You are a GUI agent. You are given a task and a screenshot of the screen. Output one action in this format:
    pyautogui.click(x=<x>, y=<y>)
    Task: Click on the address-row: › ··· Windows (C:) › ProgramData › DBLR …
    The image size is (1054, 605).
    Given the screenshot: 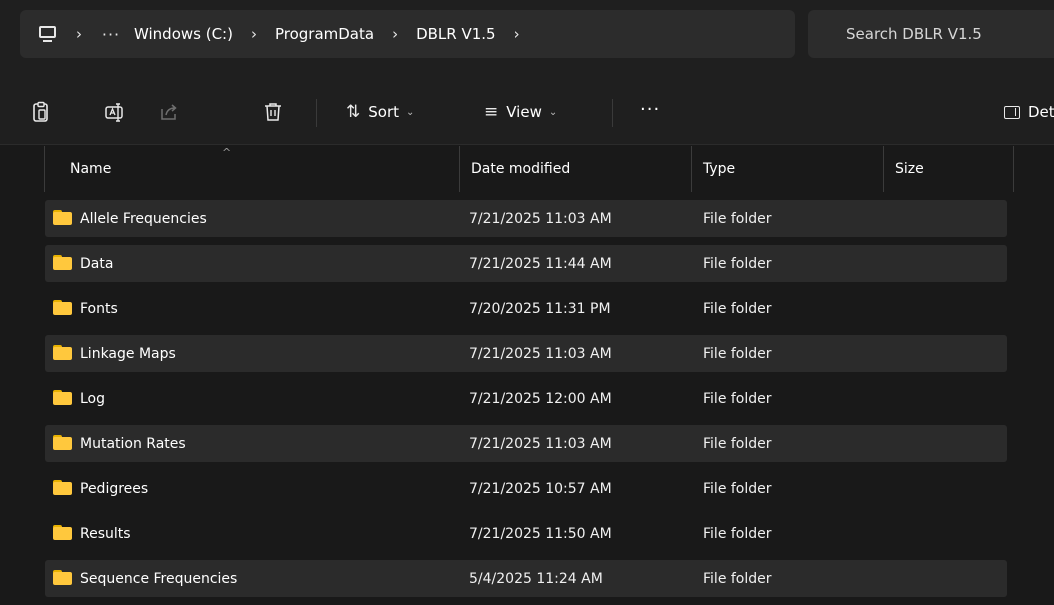 What is the action you would take?
    pyautogui.click(x=527, y=38)
    